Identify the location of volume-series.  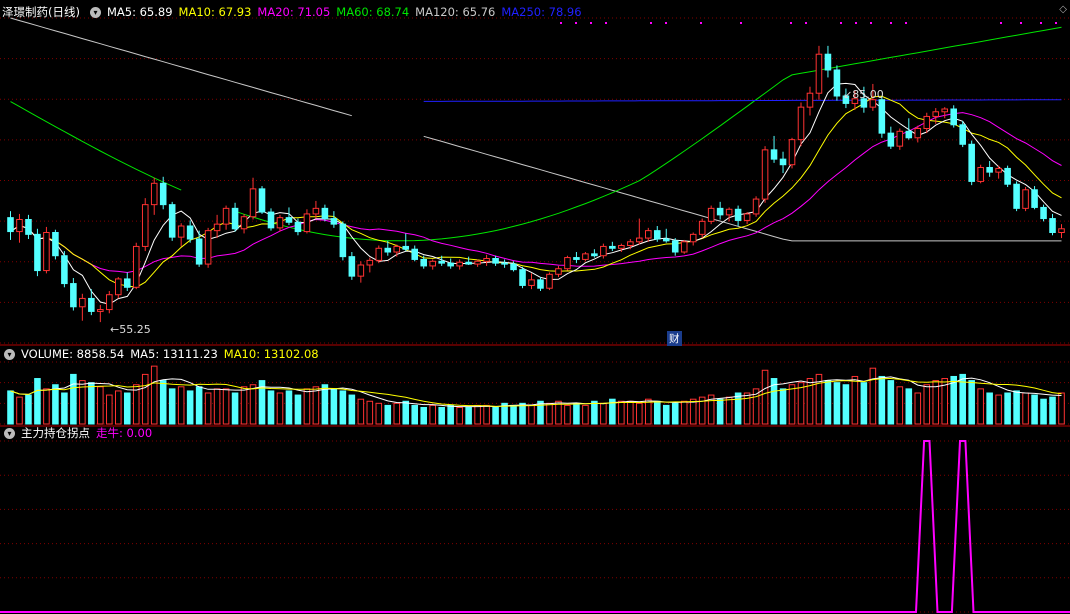
(536, 395).